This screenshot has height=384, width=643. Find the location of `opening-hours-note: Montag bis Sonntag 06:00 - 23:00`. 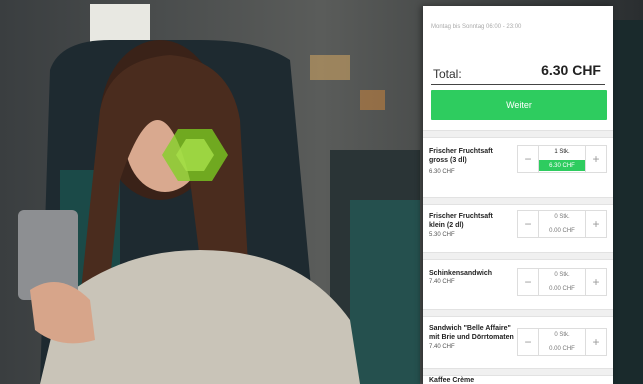

opening-hours-note: Montag bis Sonntag 06:00 - 23:00 is located at coordinates (476, 27).